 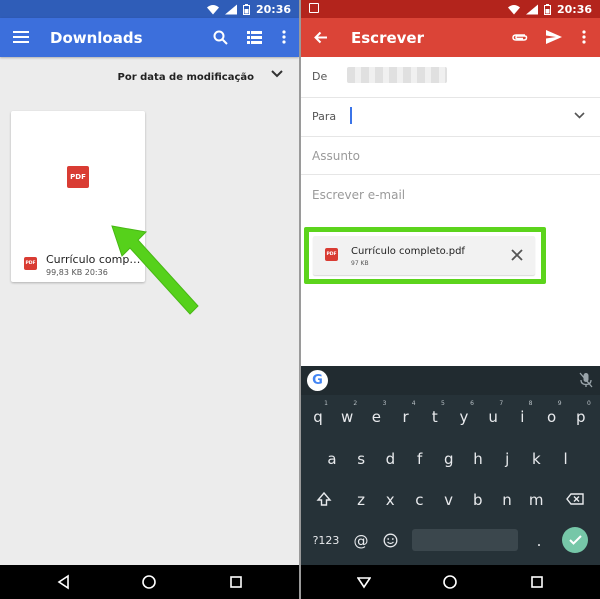 I want to click on key-label: h, so click(x=478, y=459).